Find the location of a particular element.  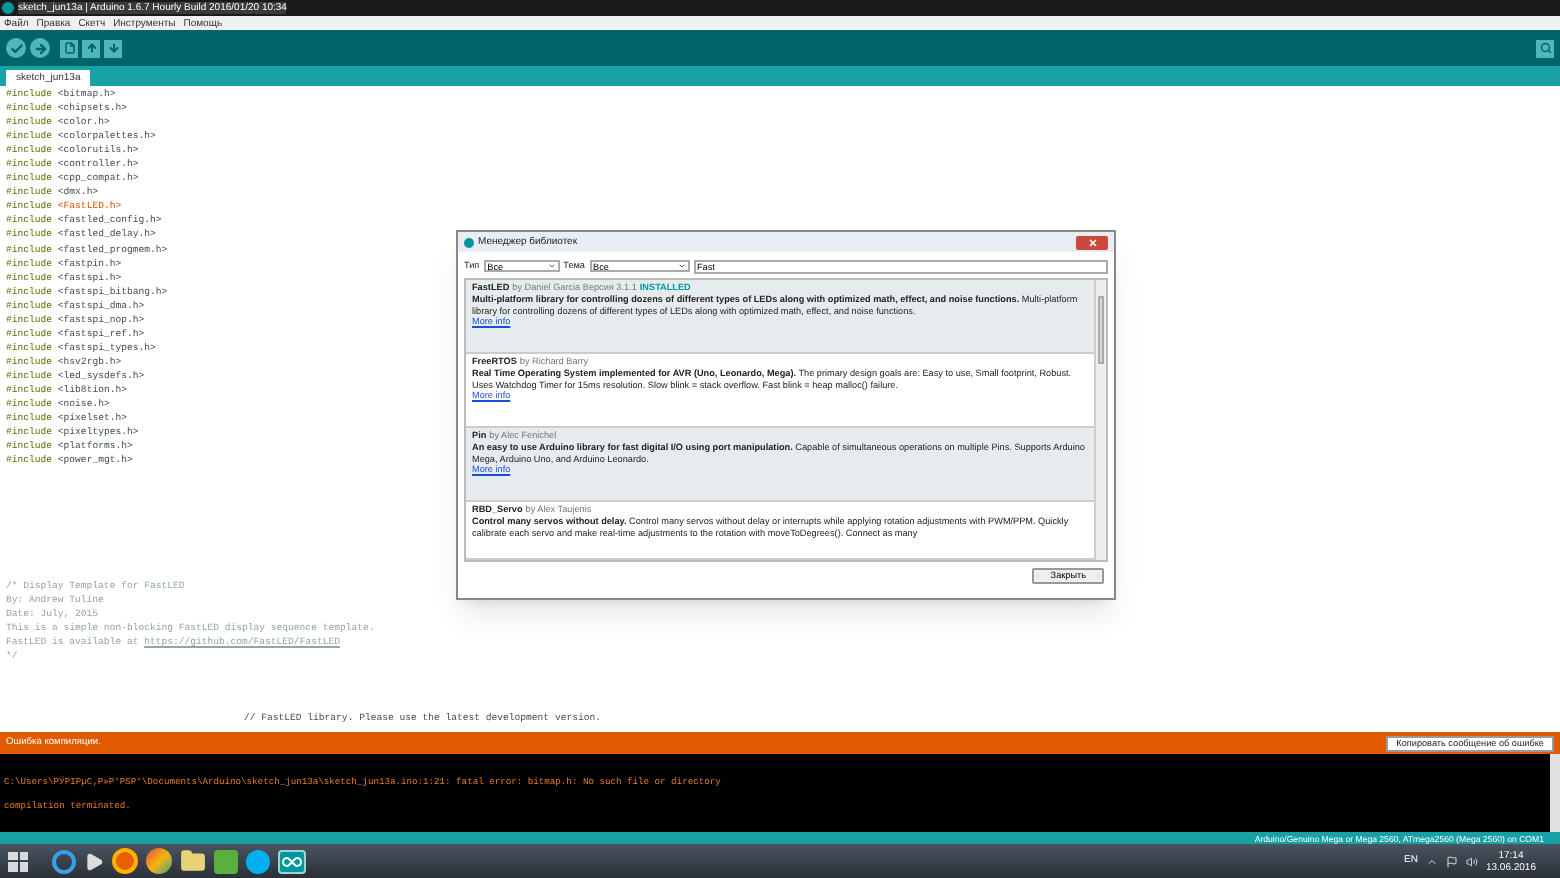

square-icon is located at coordinates (226, 861).